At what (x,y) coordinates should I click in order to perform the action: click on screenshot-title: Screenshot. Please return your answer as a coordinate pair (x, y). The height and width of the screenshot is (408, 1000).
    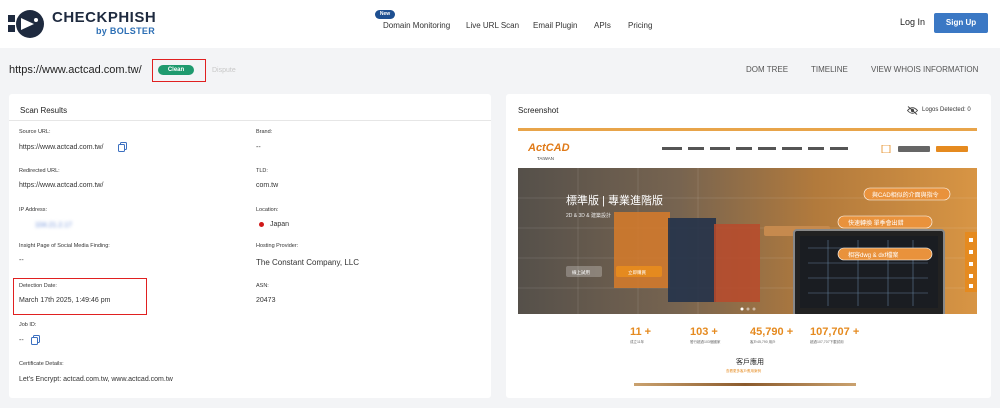
    Looking at the image, I should click on (538, 110).